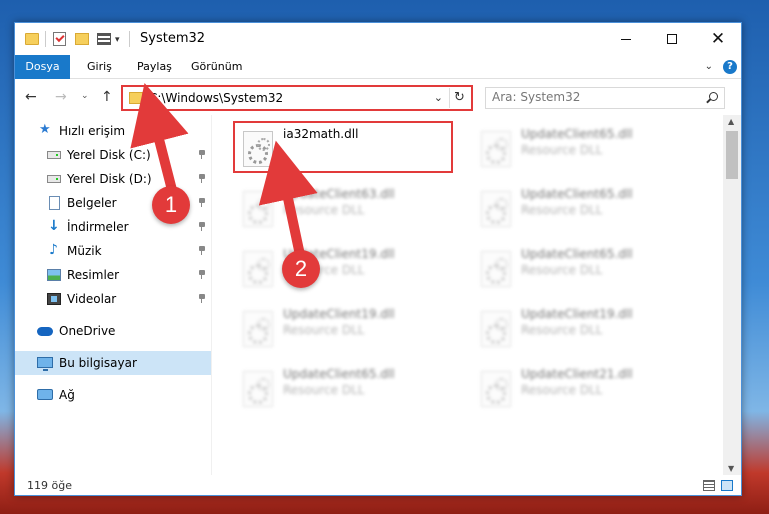 The image size is (769, 514). Describe the element at coordinates (92, 299) in the screenshot. I see `sidebar-item-label: Videolar` at that location.